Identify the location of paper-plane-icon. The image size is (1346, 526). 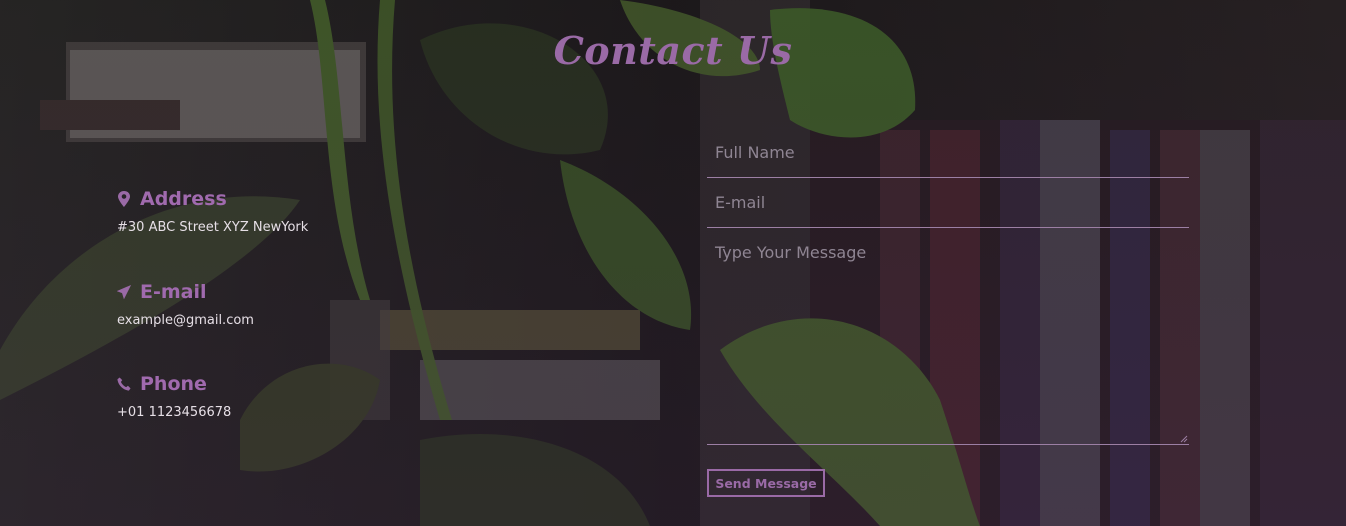
(124, 292).